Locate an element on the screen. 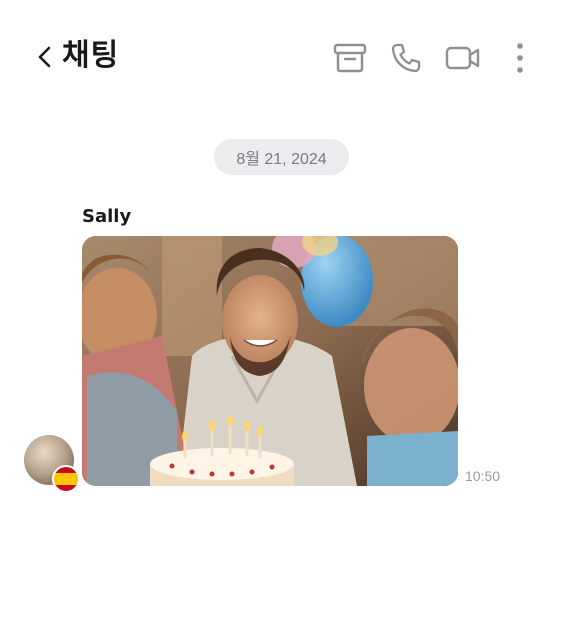  back-button is located at coordinates (45, 57).